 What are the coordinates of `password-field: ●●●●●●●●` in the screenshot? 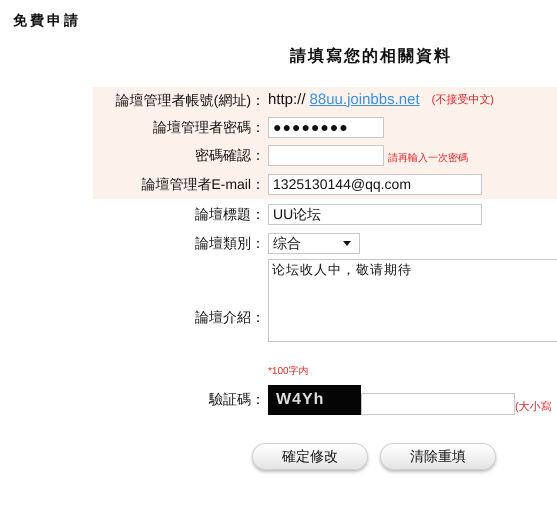 It's located at (326, 127).